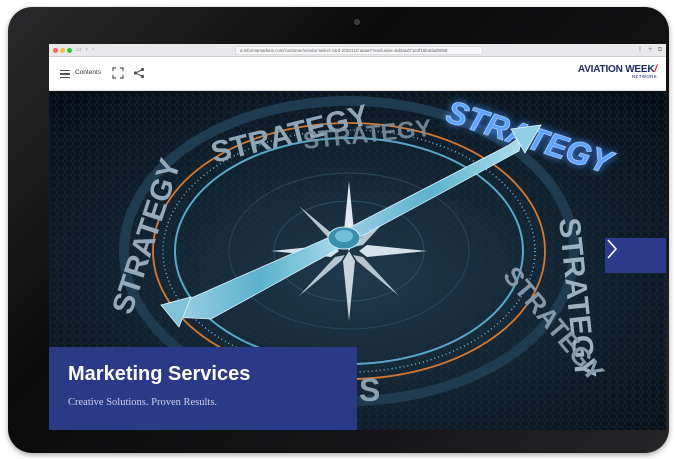  Describe the element at coordinates (65, 74) in the screenshot. I see `menu-icon` at that location.